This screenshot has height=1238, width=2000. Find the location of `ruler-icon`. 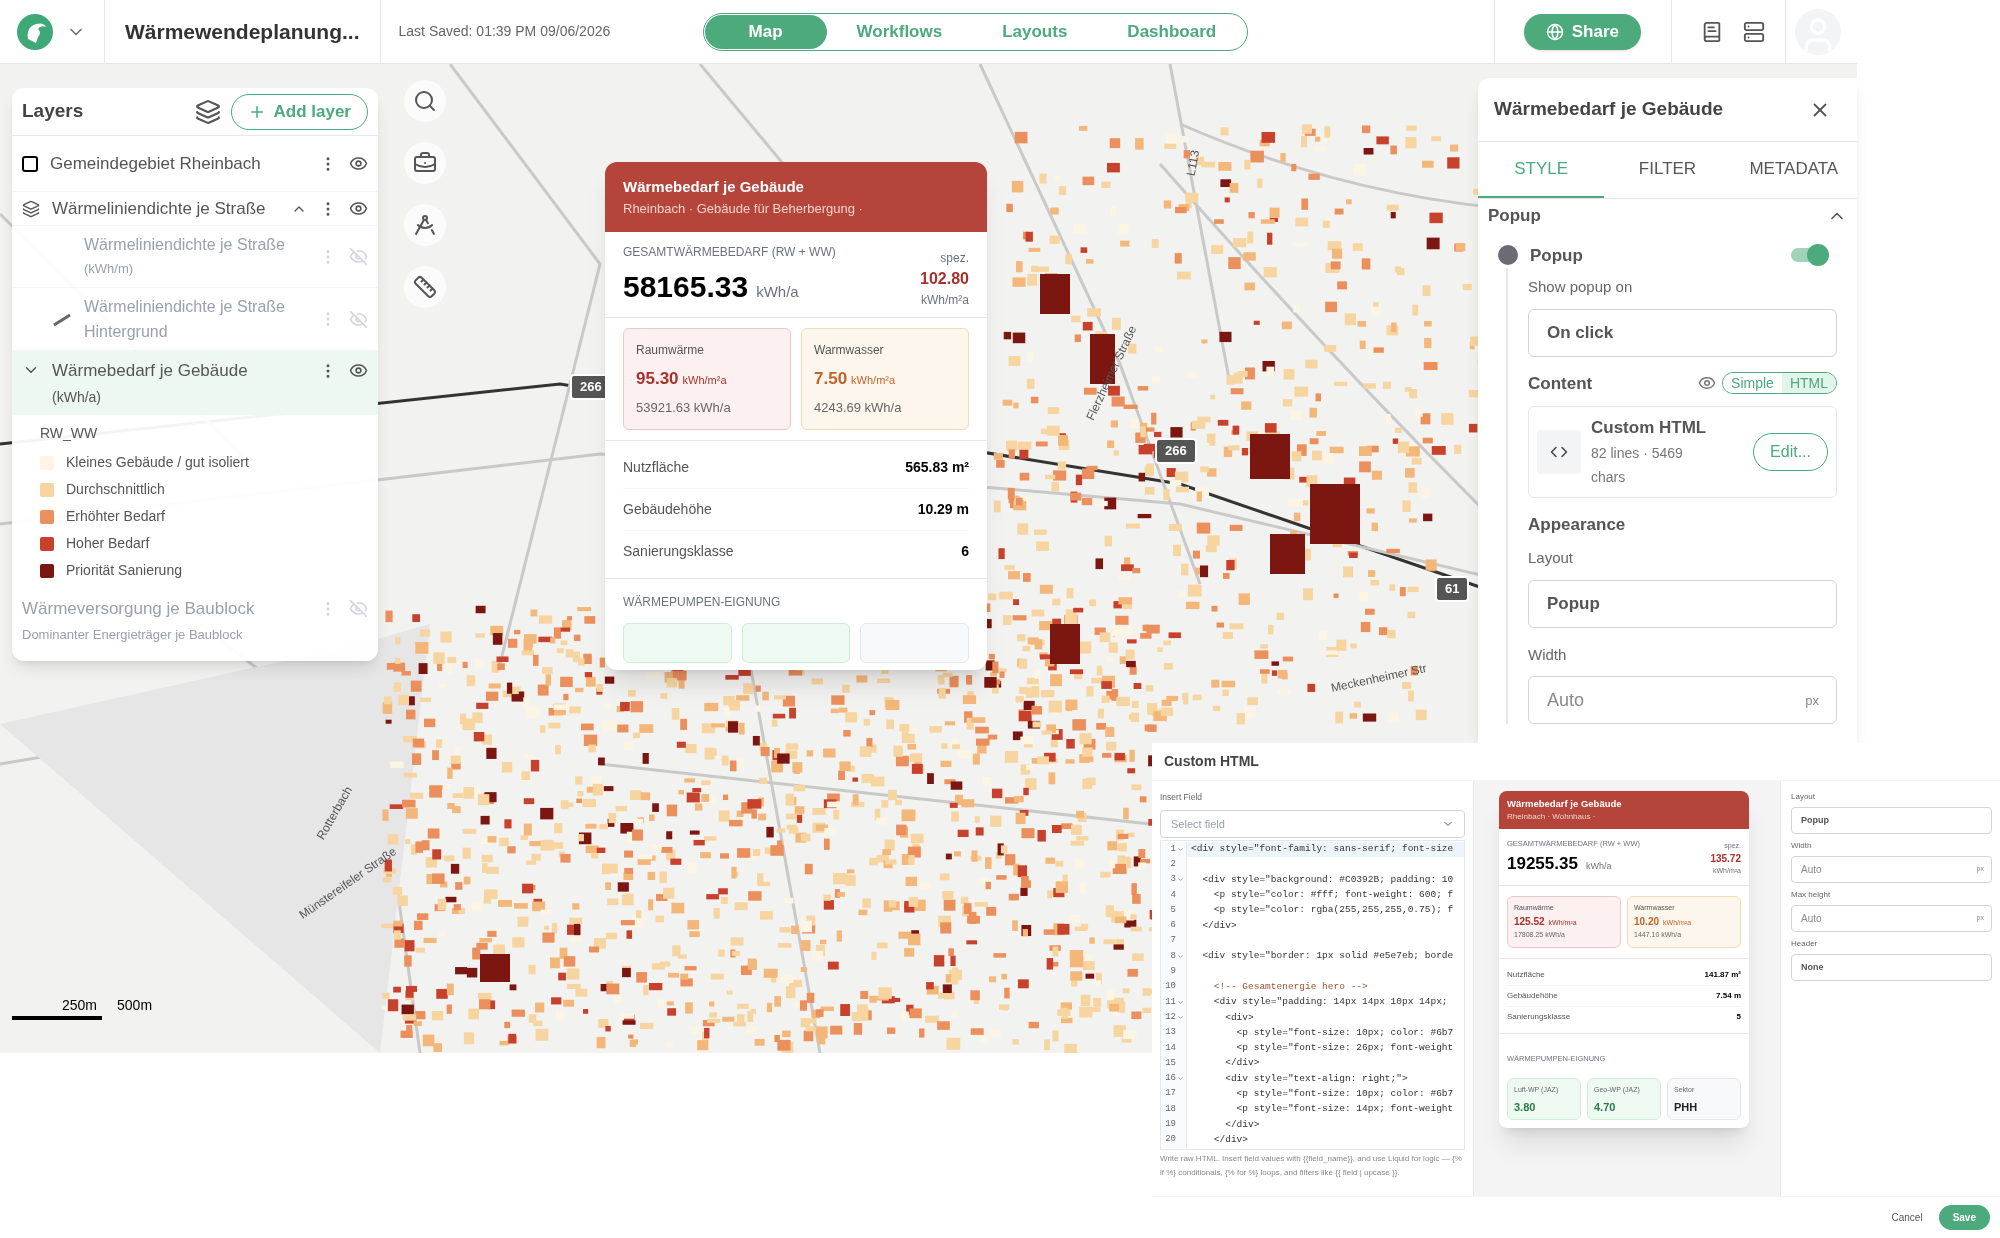

ruler-icon is located at coordinates (425, 287).